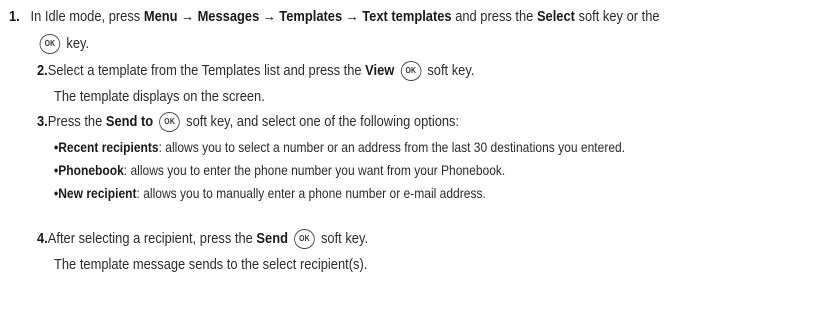  I want to click on send-key-label: Send, so click(272, 238).